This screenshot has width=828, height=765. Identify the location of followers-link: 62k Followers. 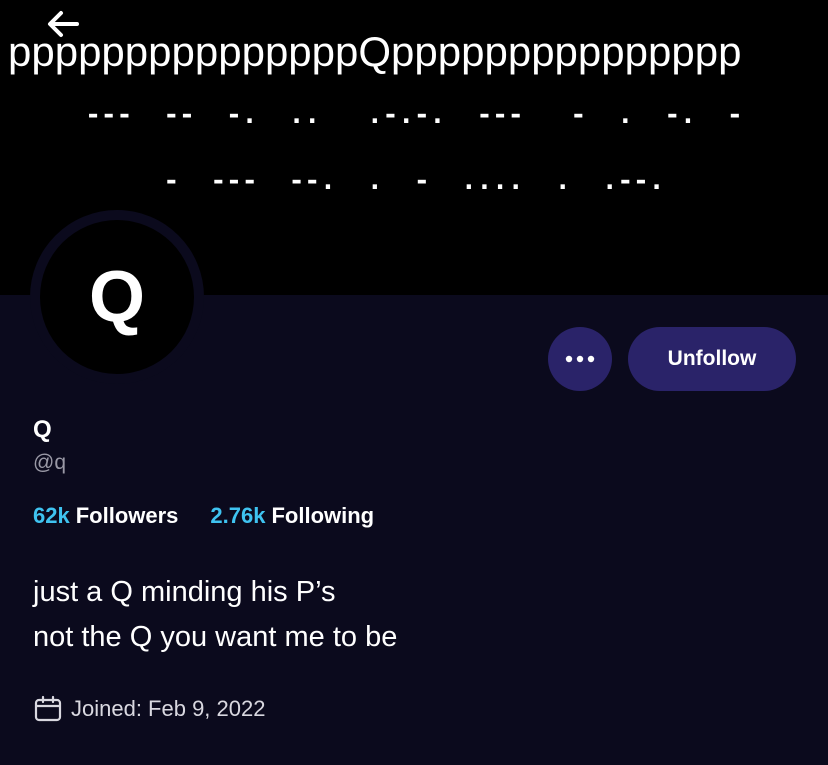
(105, 516).